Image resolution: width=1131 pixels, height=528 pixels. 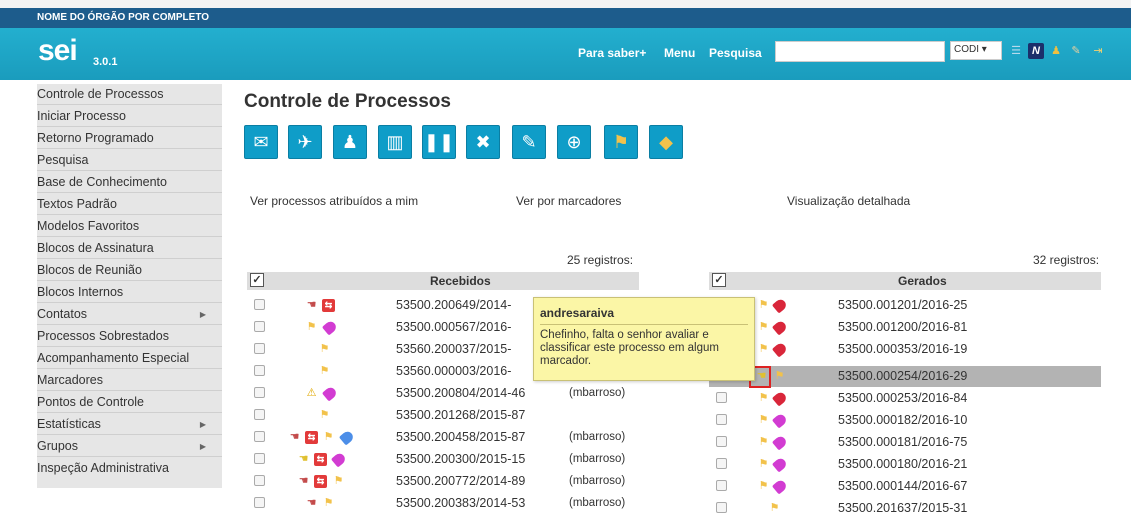 I want to click on table-row: ⚑ 53500.000180/2016-21, so click(x=905, y=464).